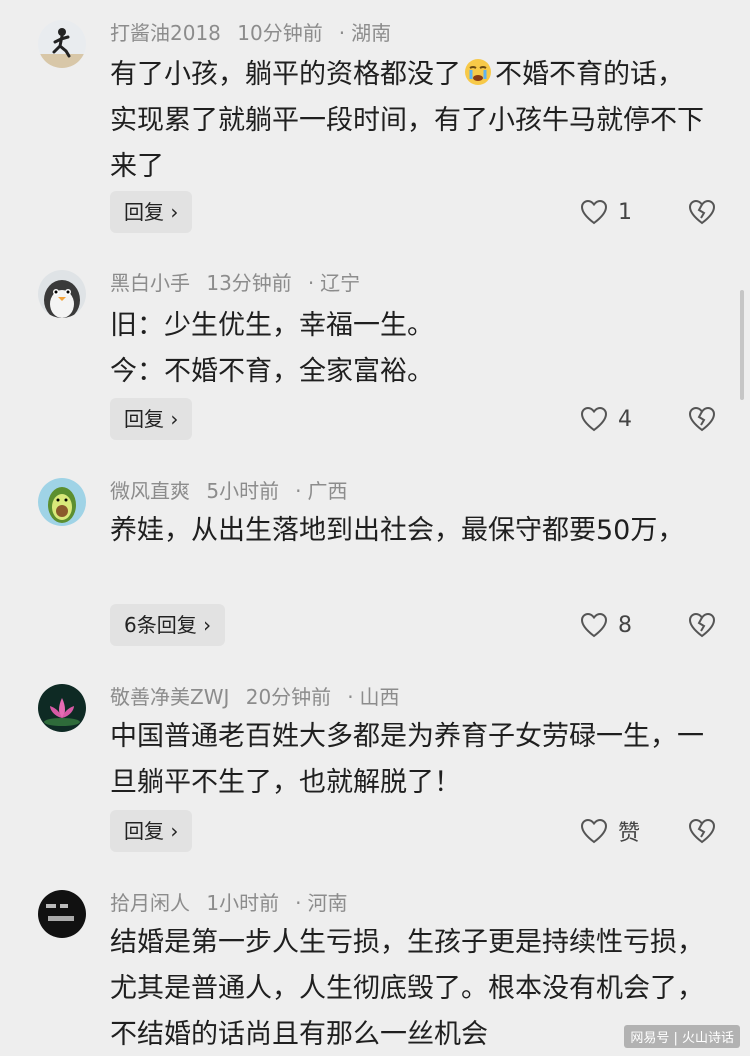  Describe the element at coordinates (272, 348) in the screenshot. I see `comment-text: 旧：少生优生，幸福一生。 今：不婚不育，全家富裕。` at that location.